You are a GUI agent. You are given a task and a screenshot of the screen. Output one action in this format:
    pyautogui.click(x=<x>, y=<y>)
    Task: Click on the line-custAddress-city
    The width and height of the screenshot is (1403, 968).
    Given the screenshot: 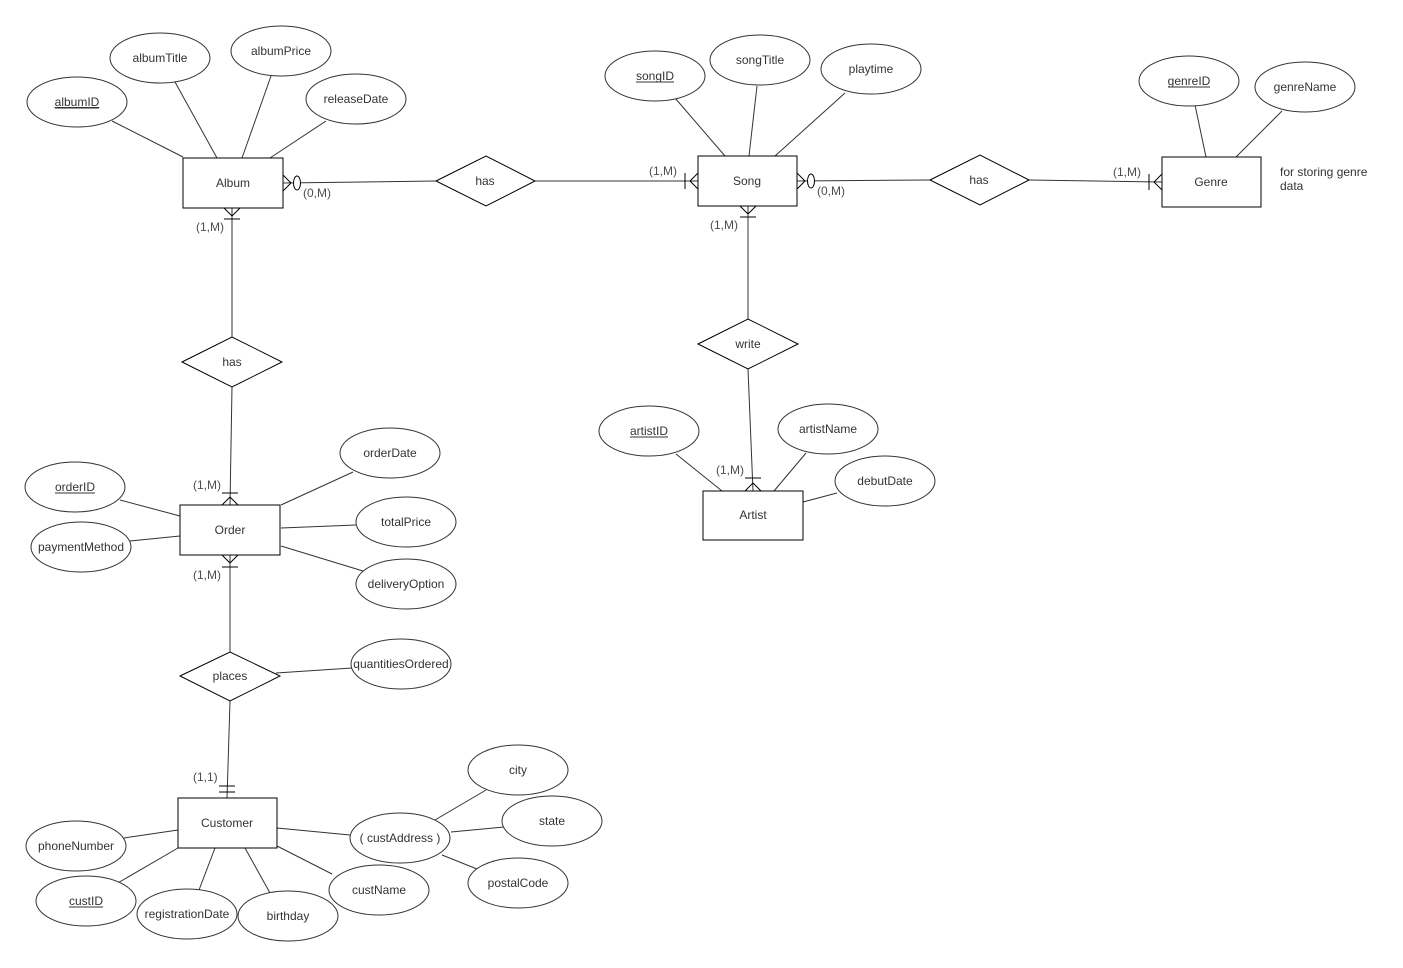 What is the action you would take?
    pyautogui.click(x=460, y=805)
    